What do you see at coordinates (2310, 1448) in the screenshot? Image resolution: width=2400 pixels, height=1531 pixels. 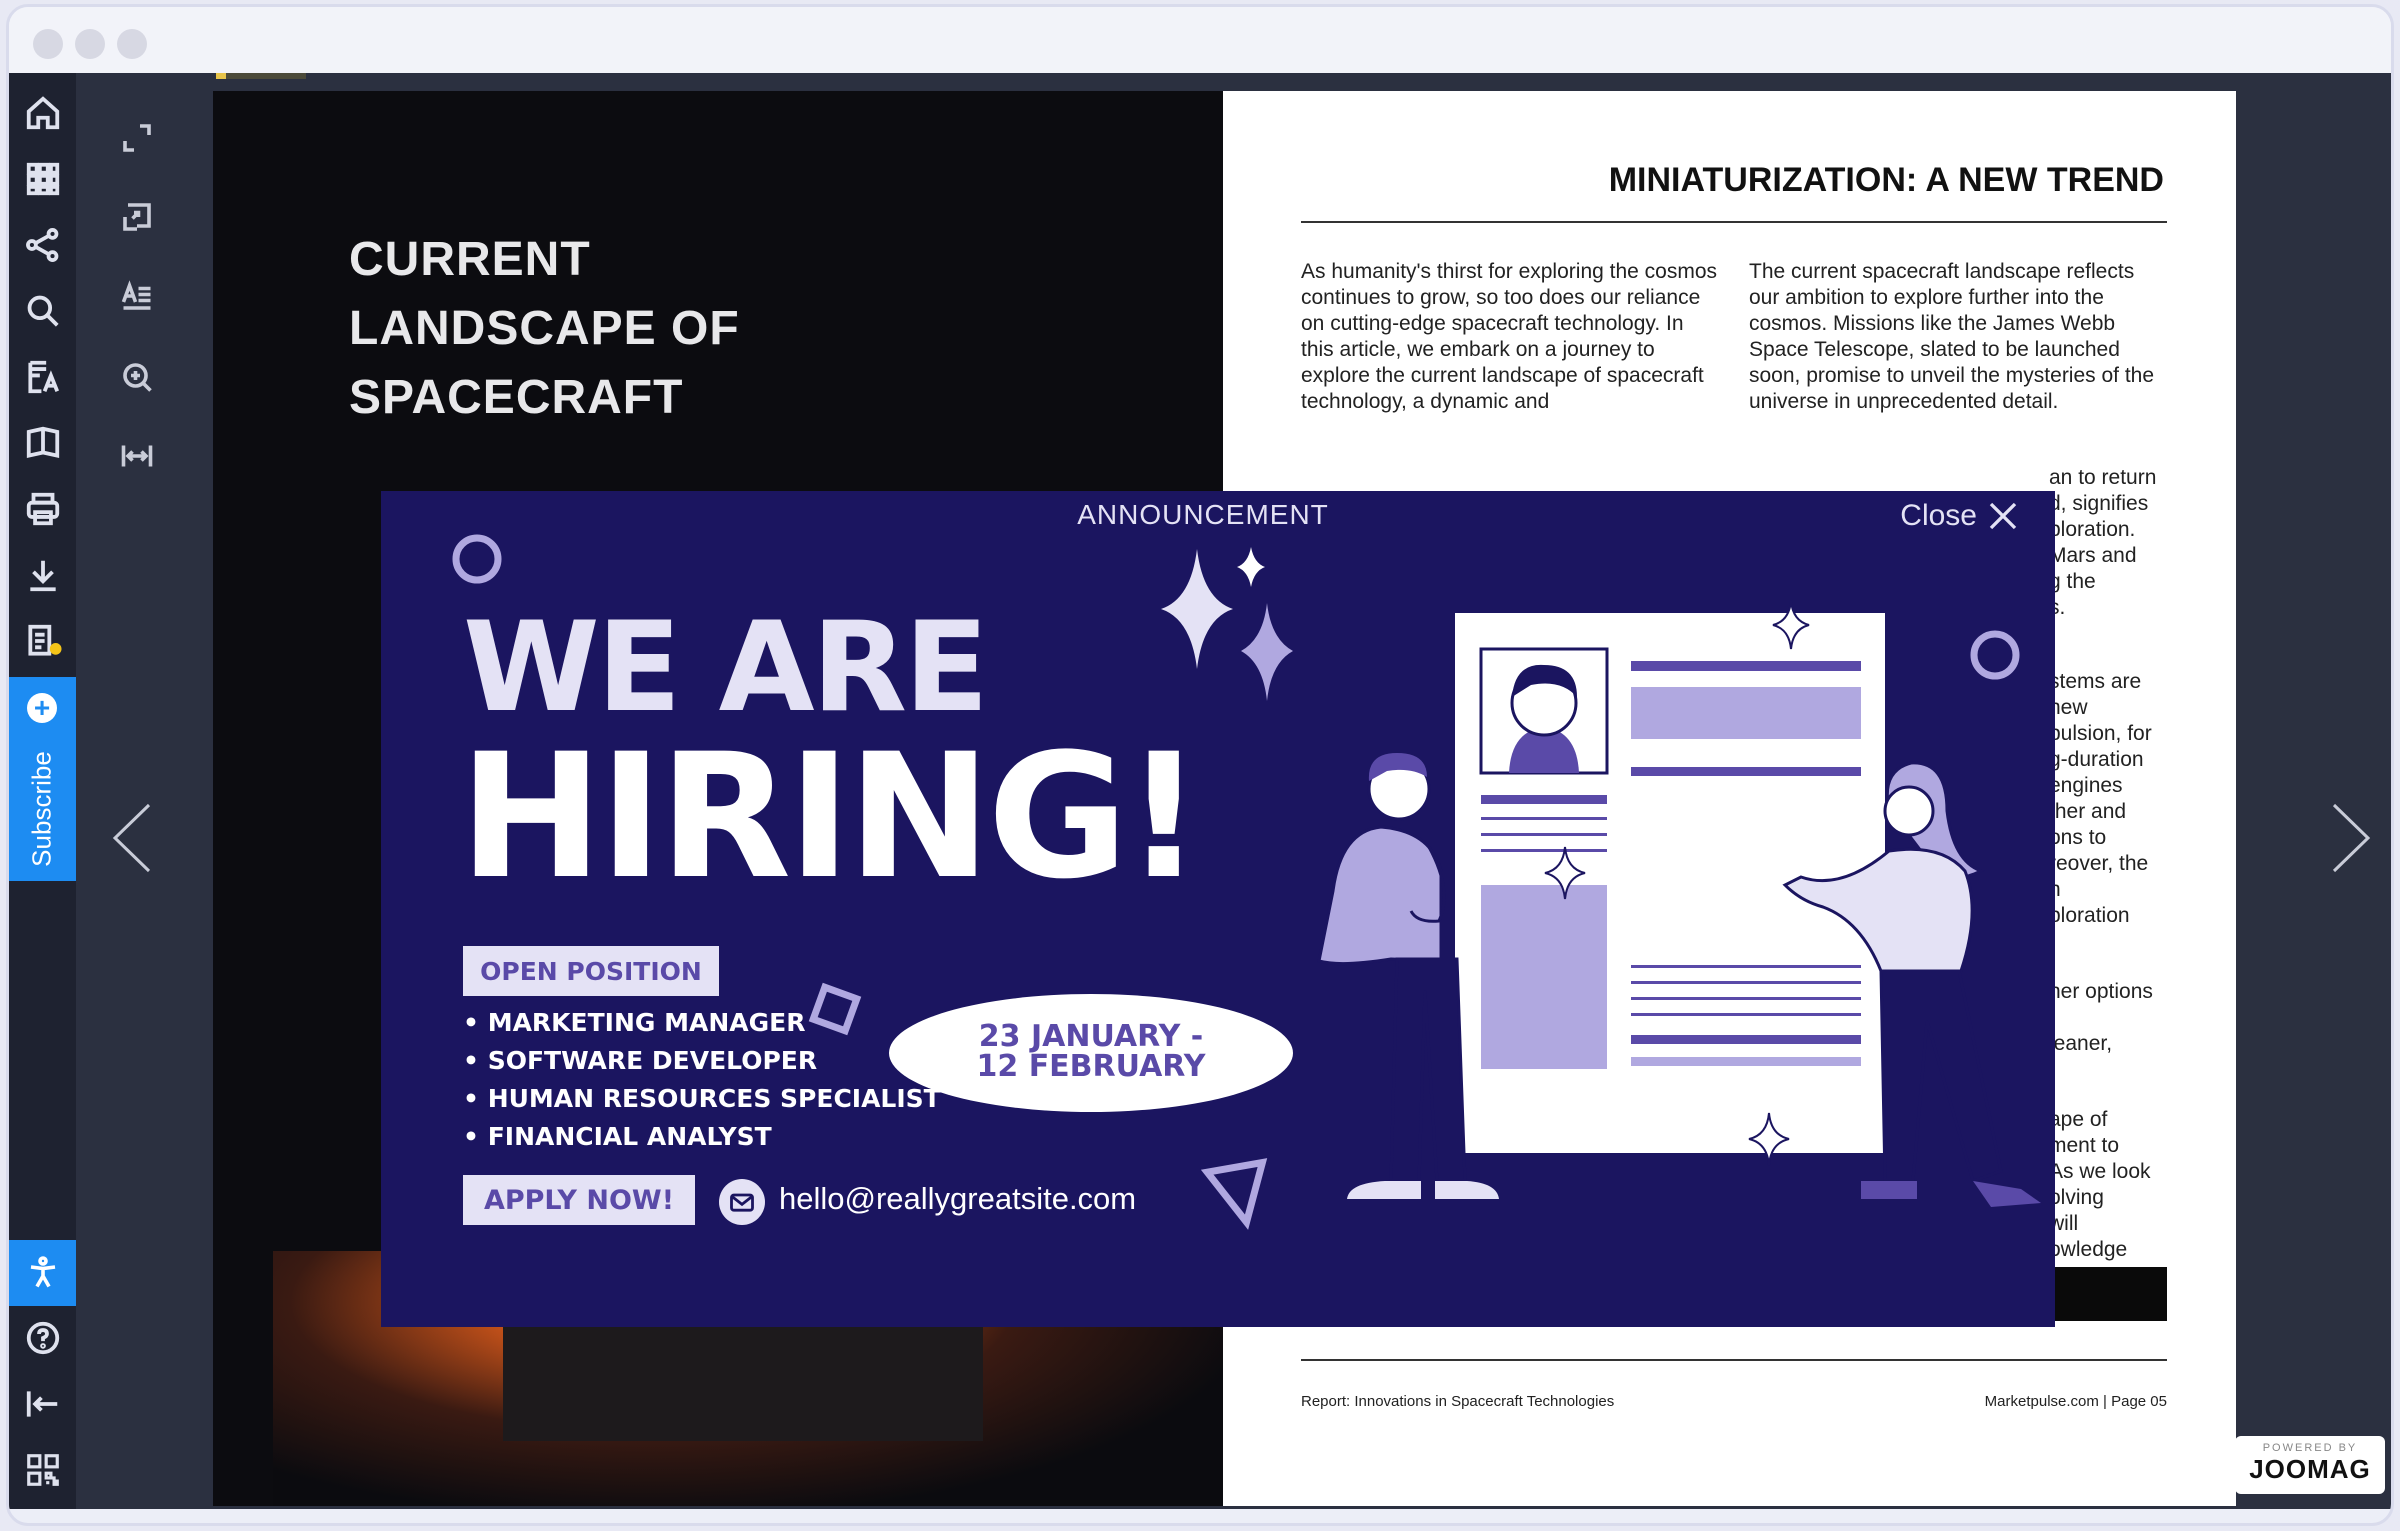 I see `powered-by-label: POWERED BY` at bounding box center [2310, 1448].